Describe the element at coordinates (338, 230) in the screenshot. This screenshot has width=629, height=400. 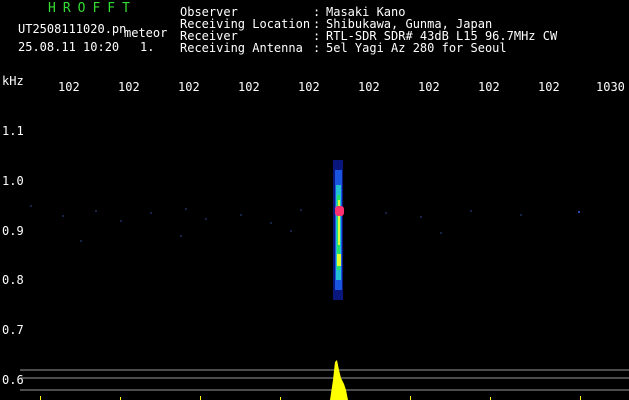
I see `meteor-echo` at that location.